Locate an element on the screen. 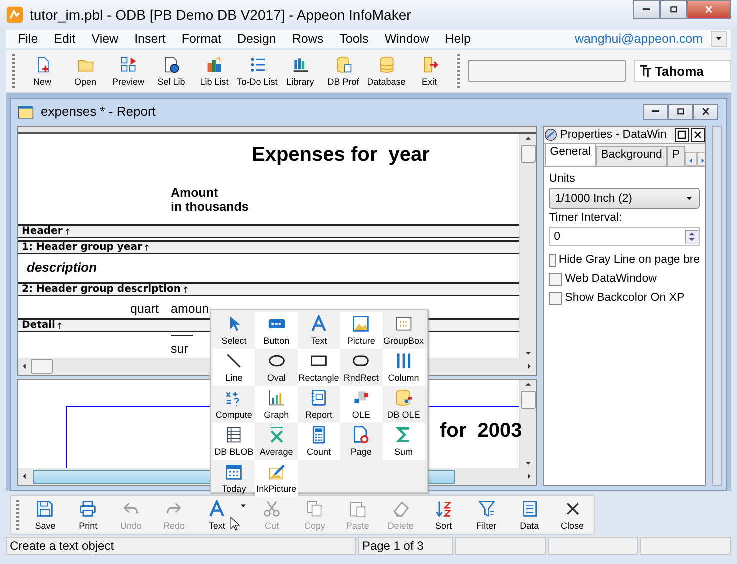 The width and height of the screenshot is (737, 564). band-label: Header is located at coordinates (42, 231).